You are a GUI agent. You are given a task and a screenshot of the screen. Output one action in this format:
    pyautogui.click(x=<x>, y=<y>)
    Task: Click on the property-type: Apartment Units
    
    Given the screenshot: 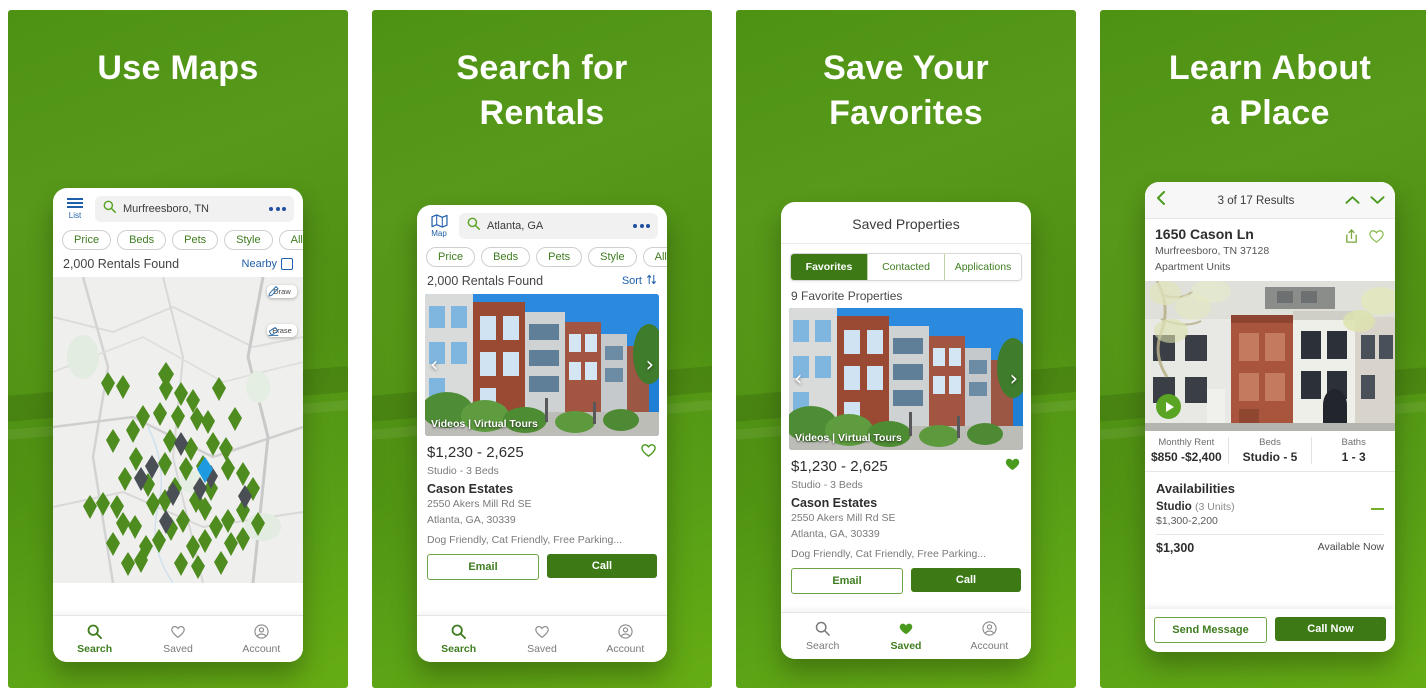 What is the action you would take?
    pyautogui.click(x=1193, y=267)
    